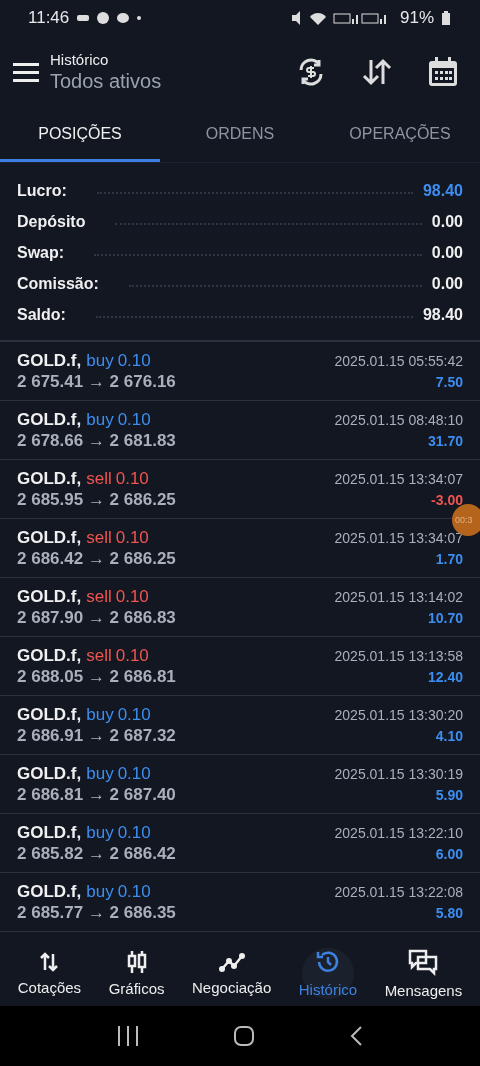 This screenshot has width=480, height=1066. I want to click on deal-profit: 5.90, so click(449, 795).